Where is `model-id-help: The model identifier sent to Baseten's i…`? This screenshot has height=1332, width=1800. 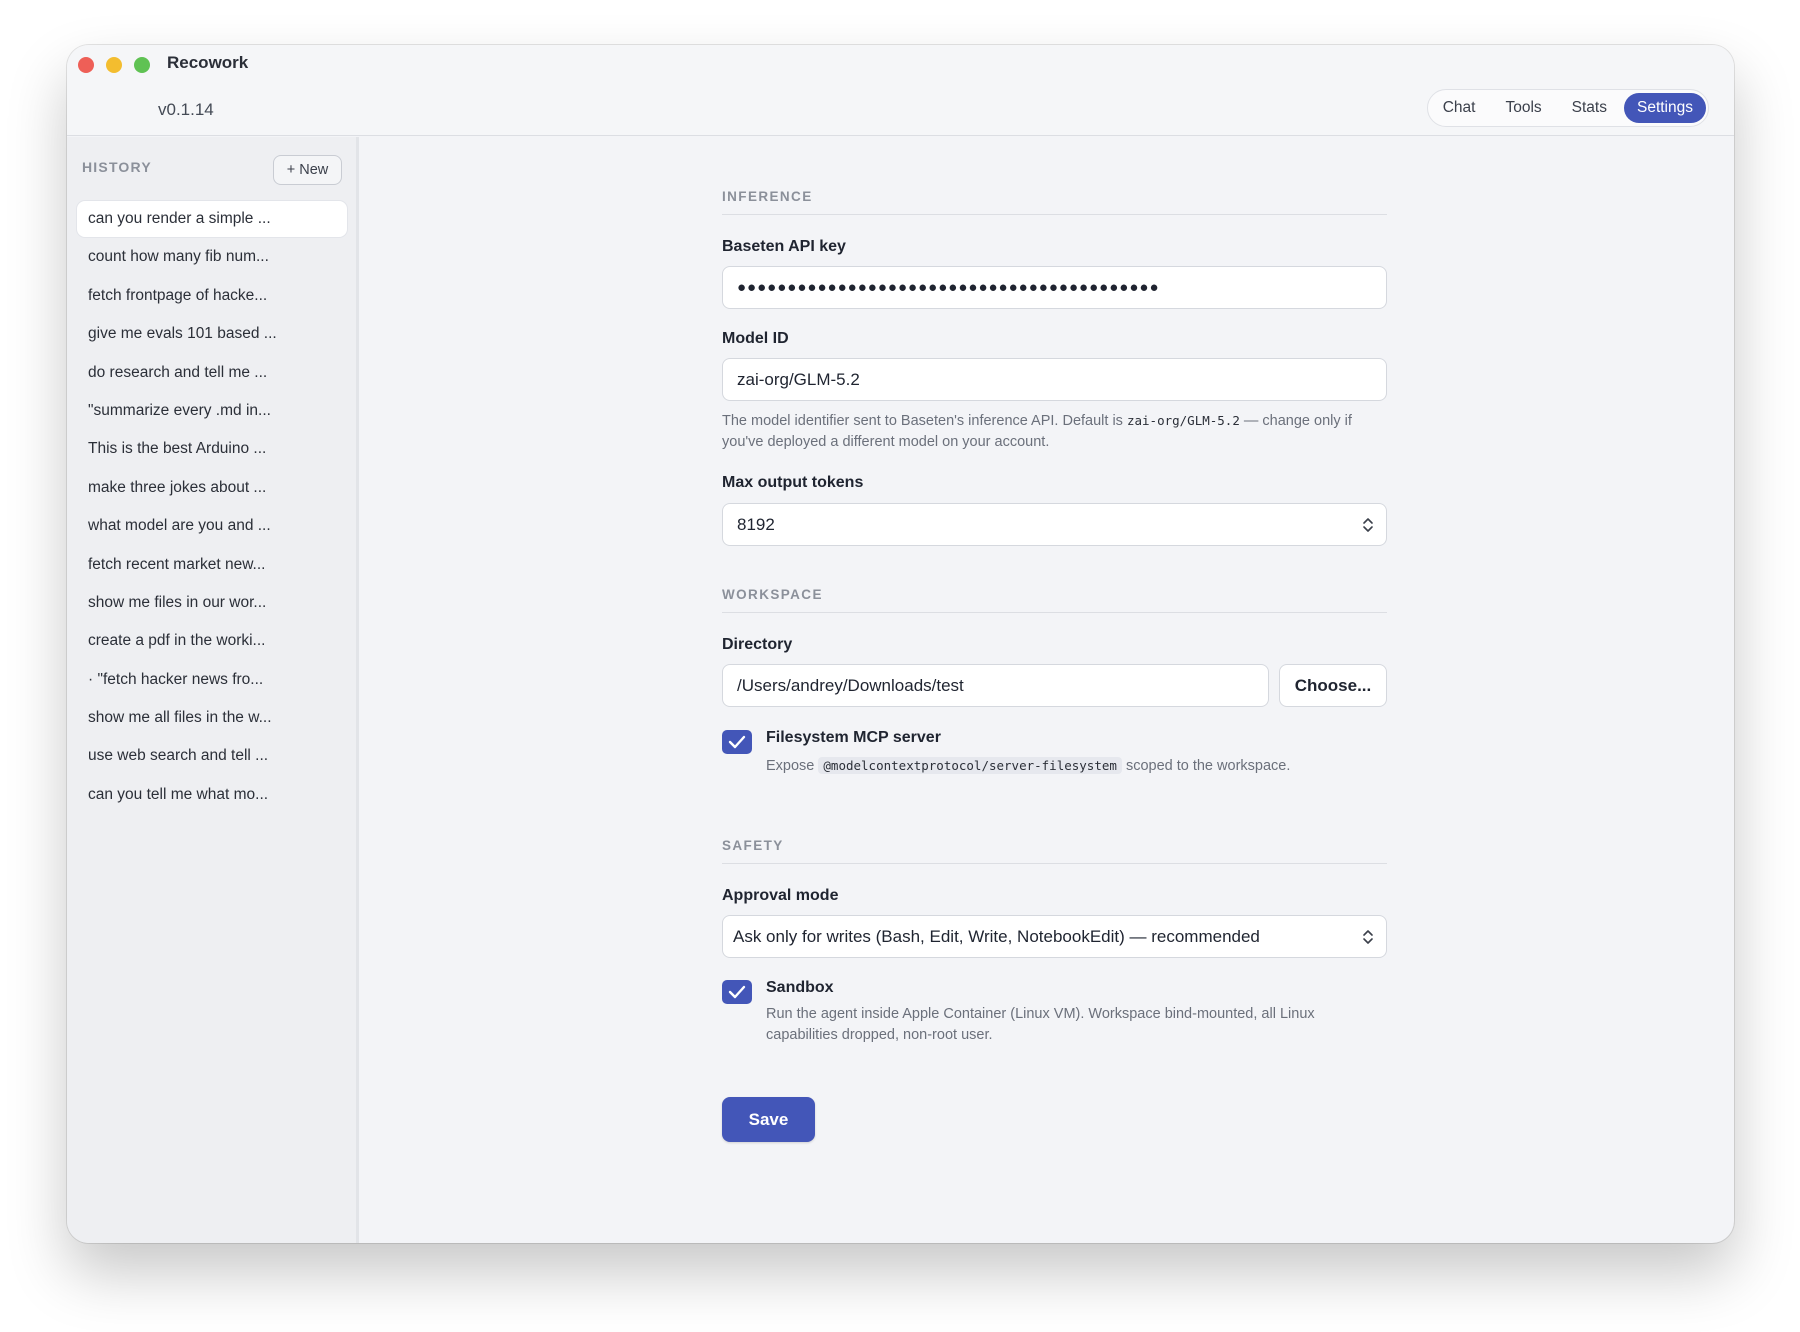
model-id-help: The model identifier sent to Baseten's i… is located at coordinates (1054, 431).